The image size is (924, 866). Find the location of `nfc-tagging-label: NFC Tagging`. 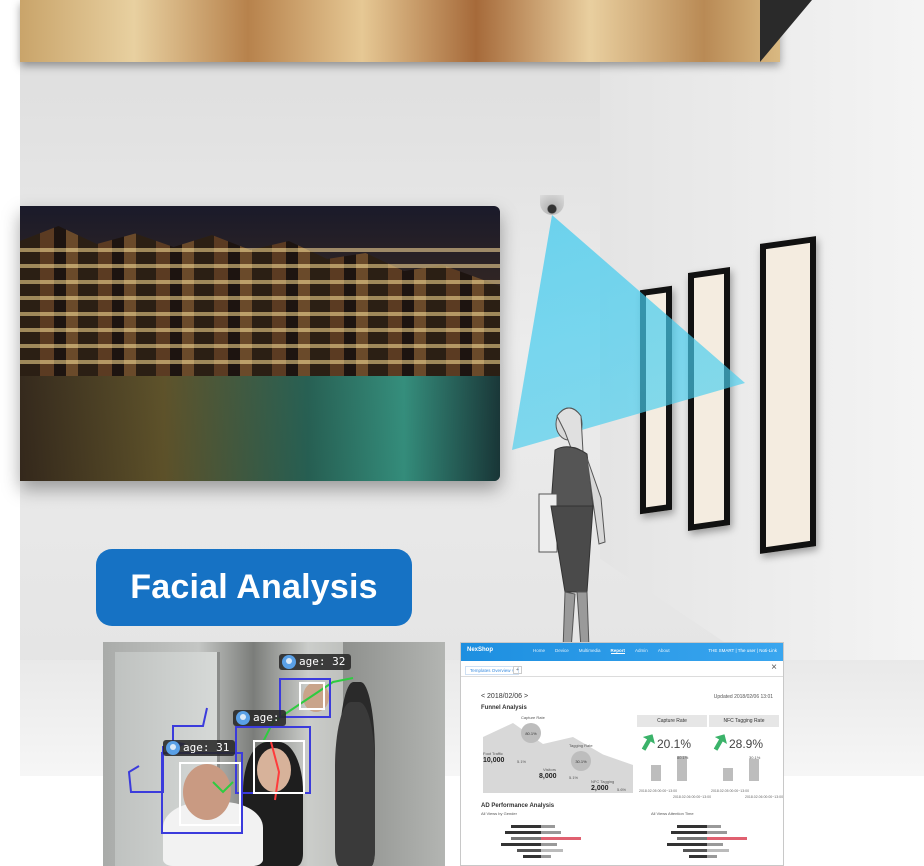

nfc-tagging-label: NFC Tagging is located at coordinates (603, 781).